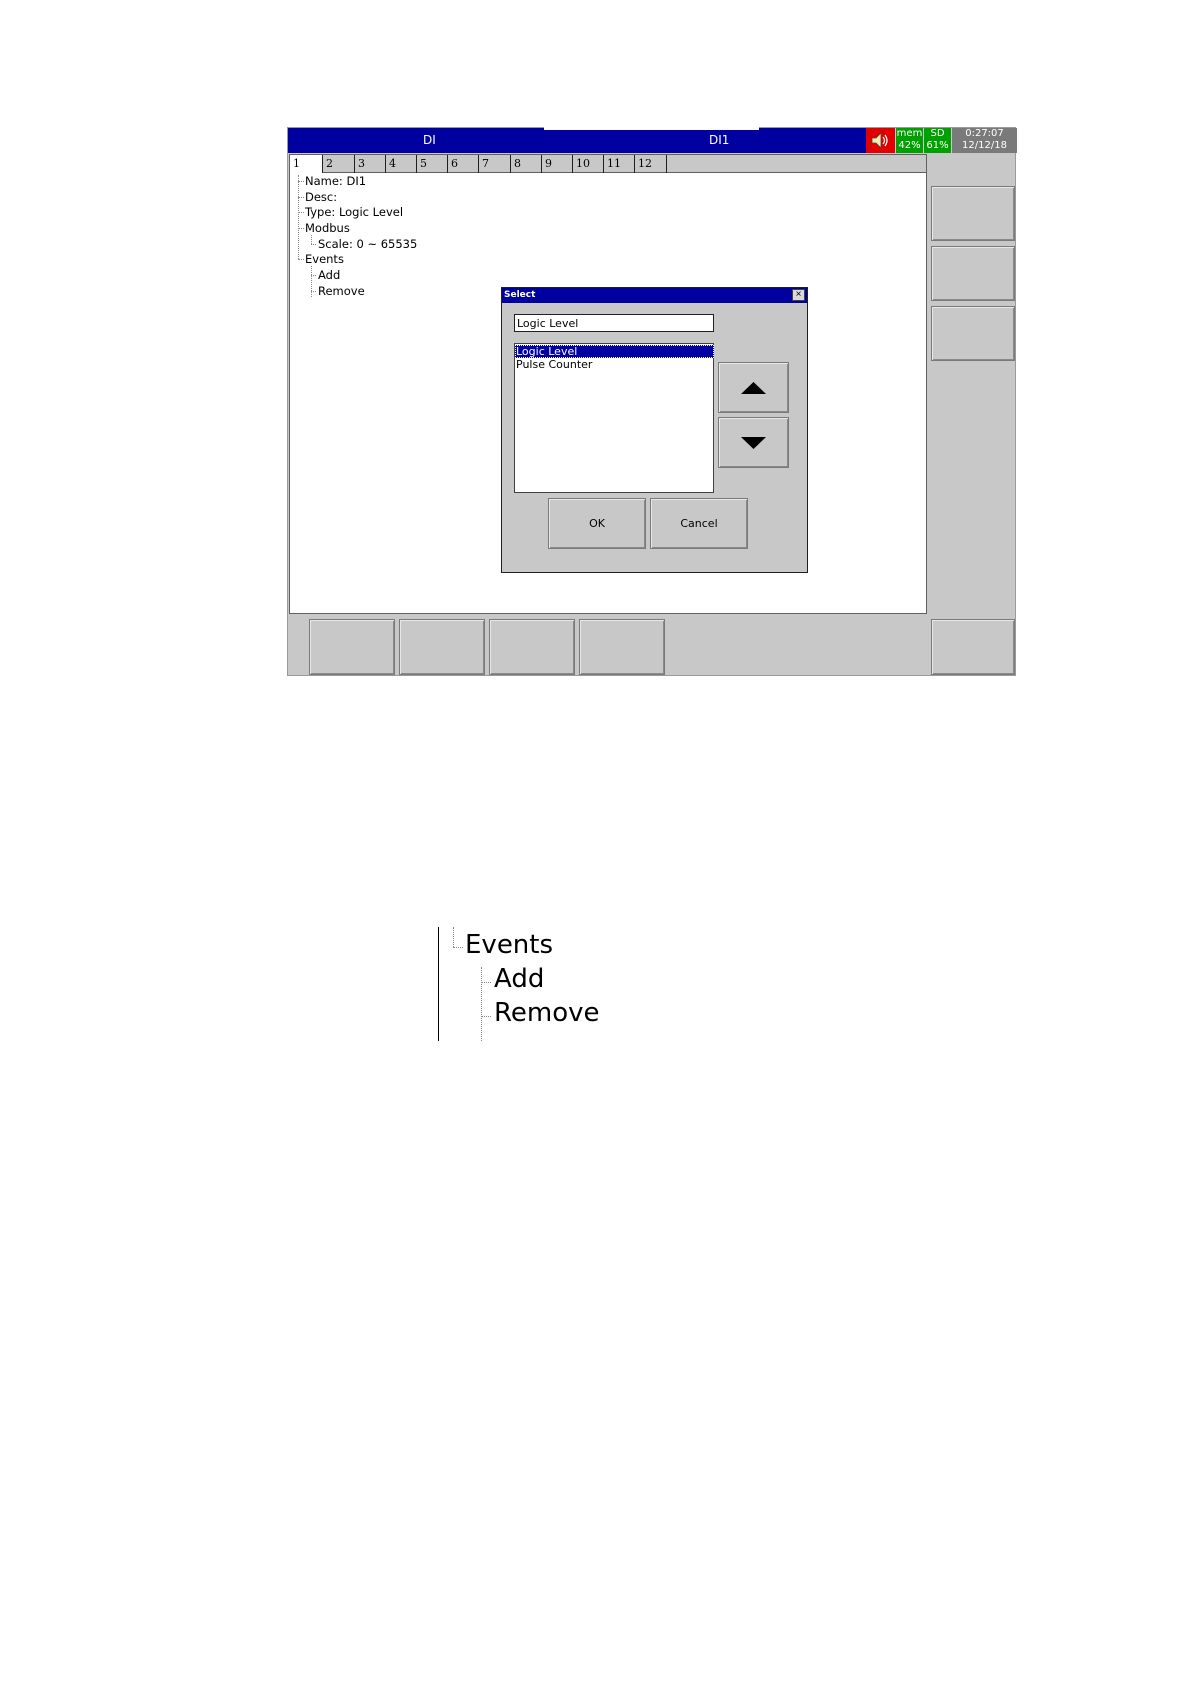 This screenshot has width=1191, height=1684. What do you see at coordinates (984, 133) in the screenshot?
I see `time: 0:27:07` at bounding box center [984, 133].